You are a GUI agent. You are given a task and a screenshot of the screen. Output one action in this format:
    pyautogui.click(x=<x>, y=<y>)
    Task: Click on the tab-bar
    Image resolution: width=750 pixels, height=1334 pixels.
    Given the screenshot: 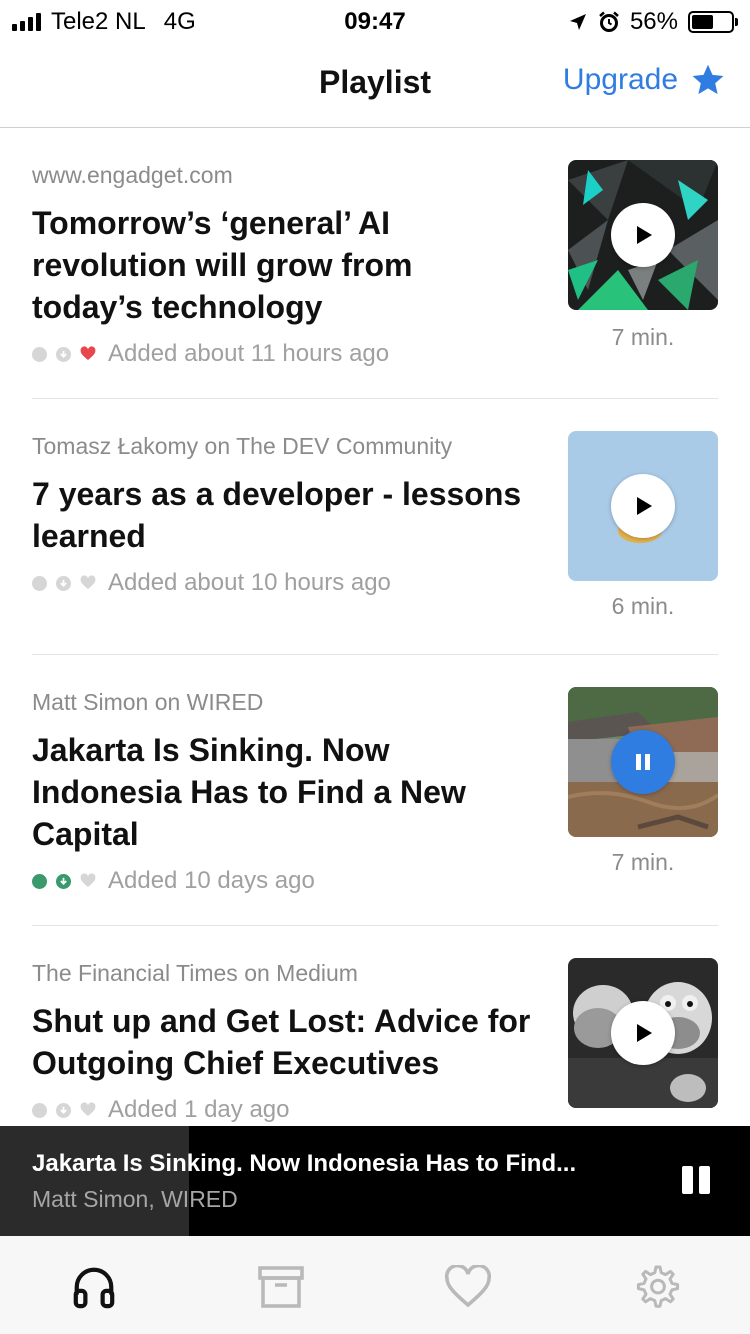 What is the action you would take?
    pyautogui.click(x=375, y=1285)
    